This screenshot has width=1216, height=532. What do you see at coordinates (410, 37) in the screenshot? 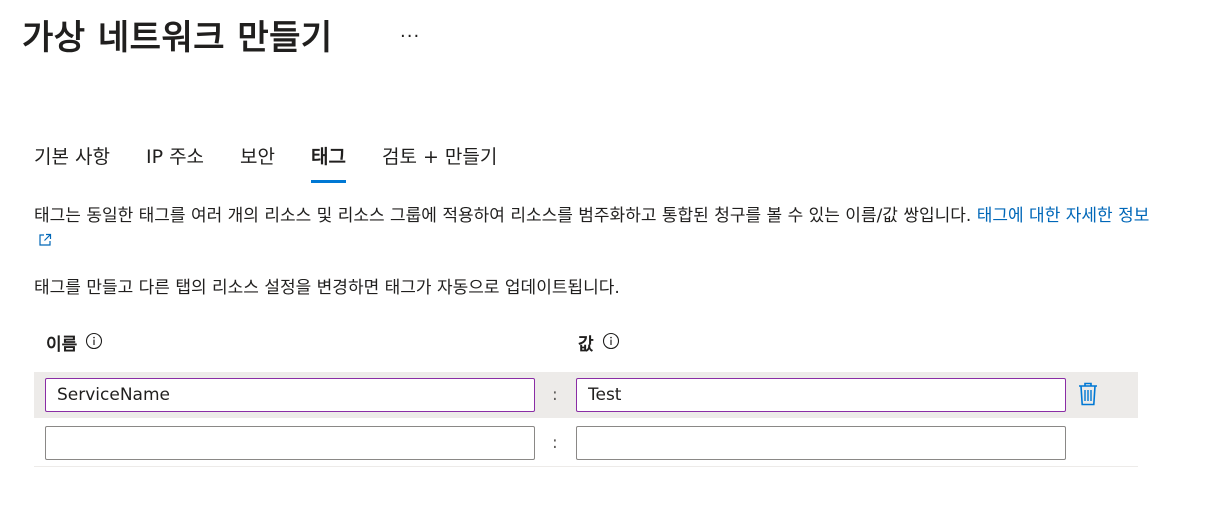
I see `more-options-button: ···` at bounding box center [410, 37].